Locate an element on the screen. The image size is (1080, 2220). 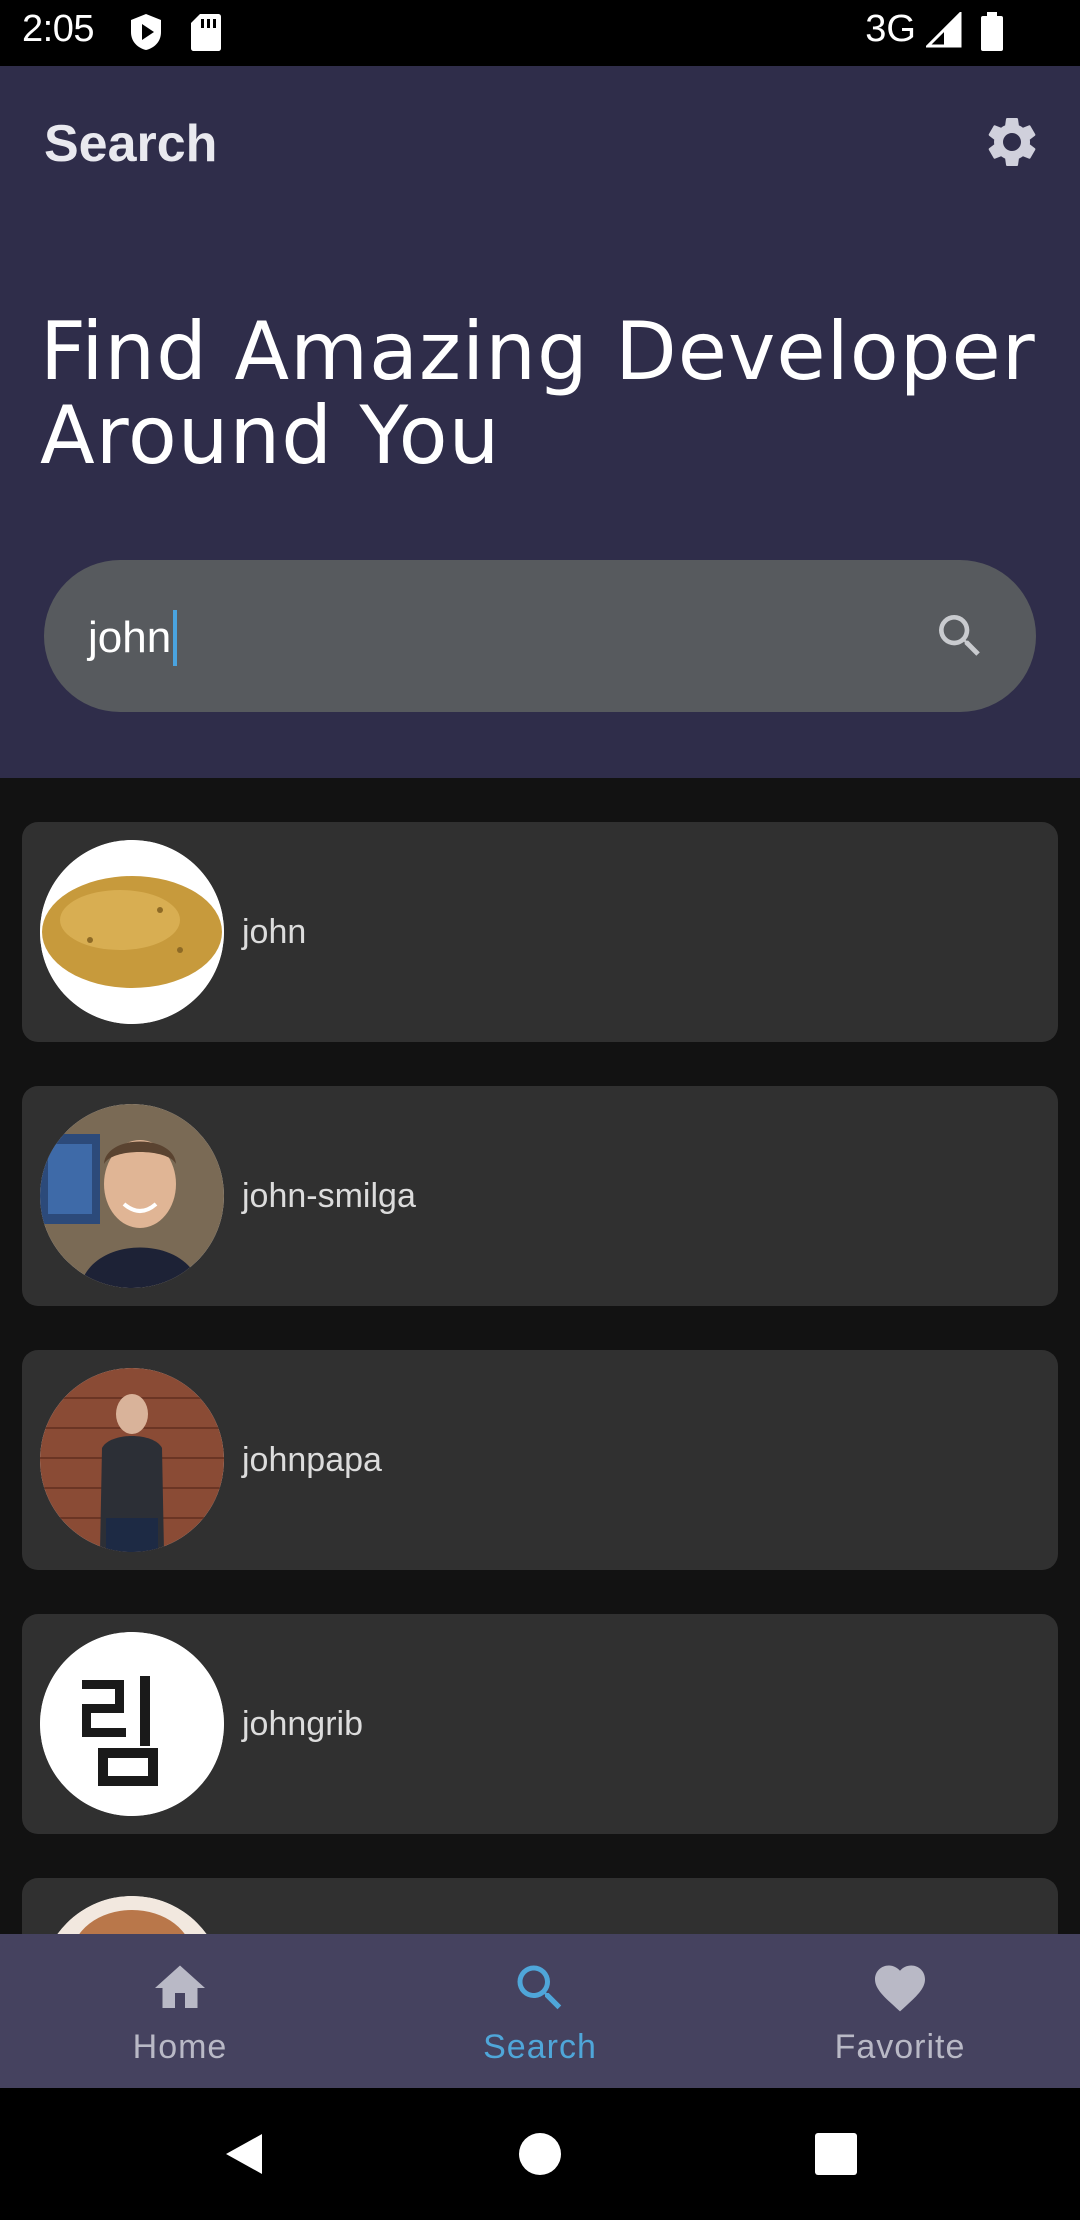
nav-label: Favorite is located at coordinates (900, 2047).